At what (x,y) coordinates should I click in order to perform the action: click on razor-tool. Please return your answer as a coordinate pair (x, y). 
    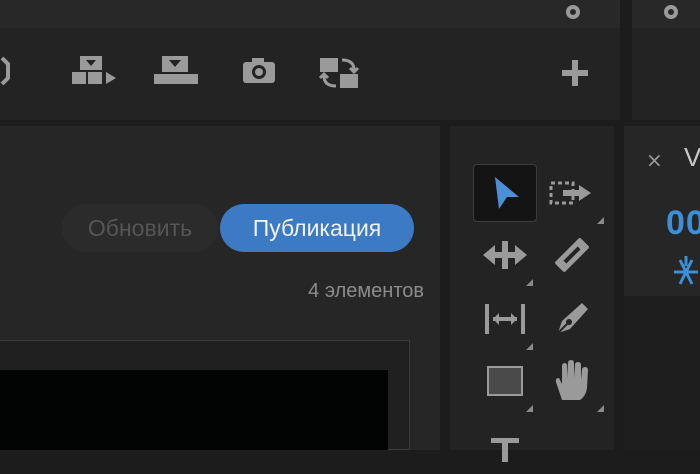
    Looking at the image, I should click on (572, 255).